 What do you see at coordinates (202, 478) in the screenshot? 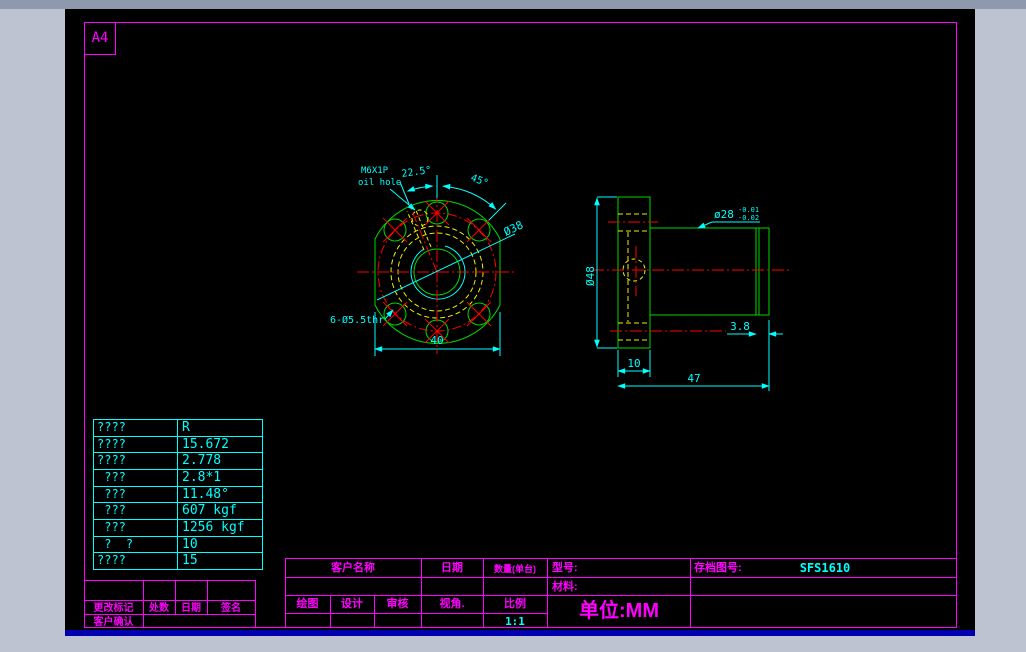
I see `param-value: 2.8*1` at bounding box center [202, 478].